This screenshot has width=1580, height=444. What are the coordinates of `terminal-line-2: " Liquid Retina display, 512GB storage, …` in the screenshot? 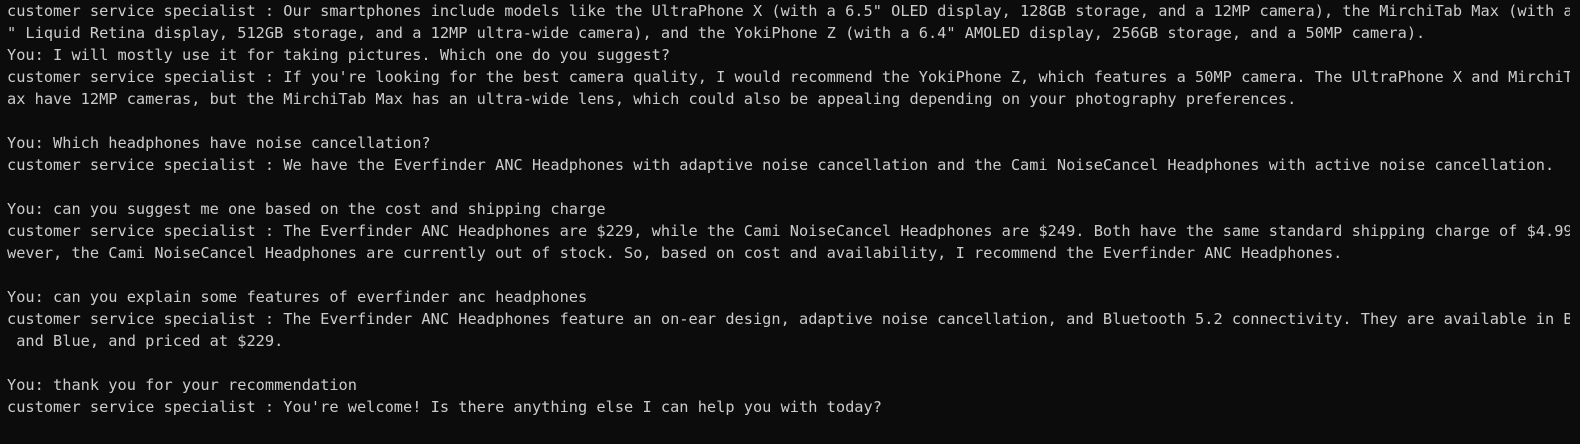 It's located at (716, 33).